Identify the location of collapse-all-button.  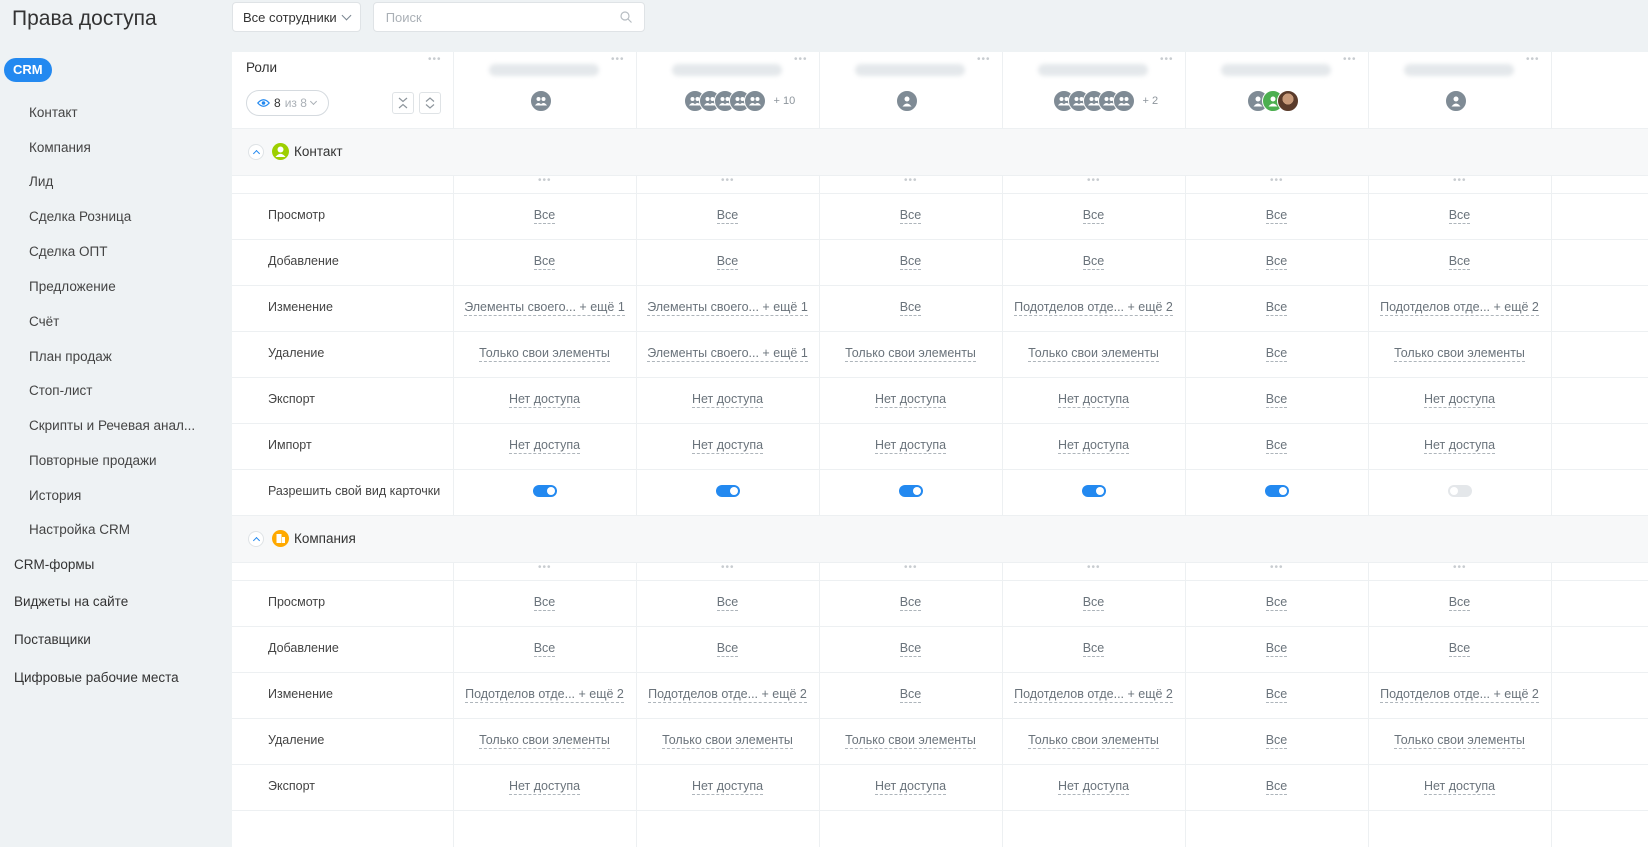
(403, 103).